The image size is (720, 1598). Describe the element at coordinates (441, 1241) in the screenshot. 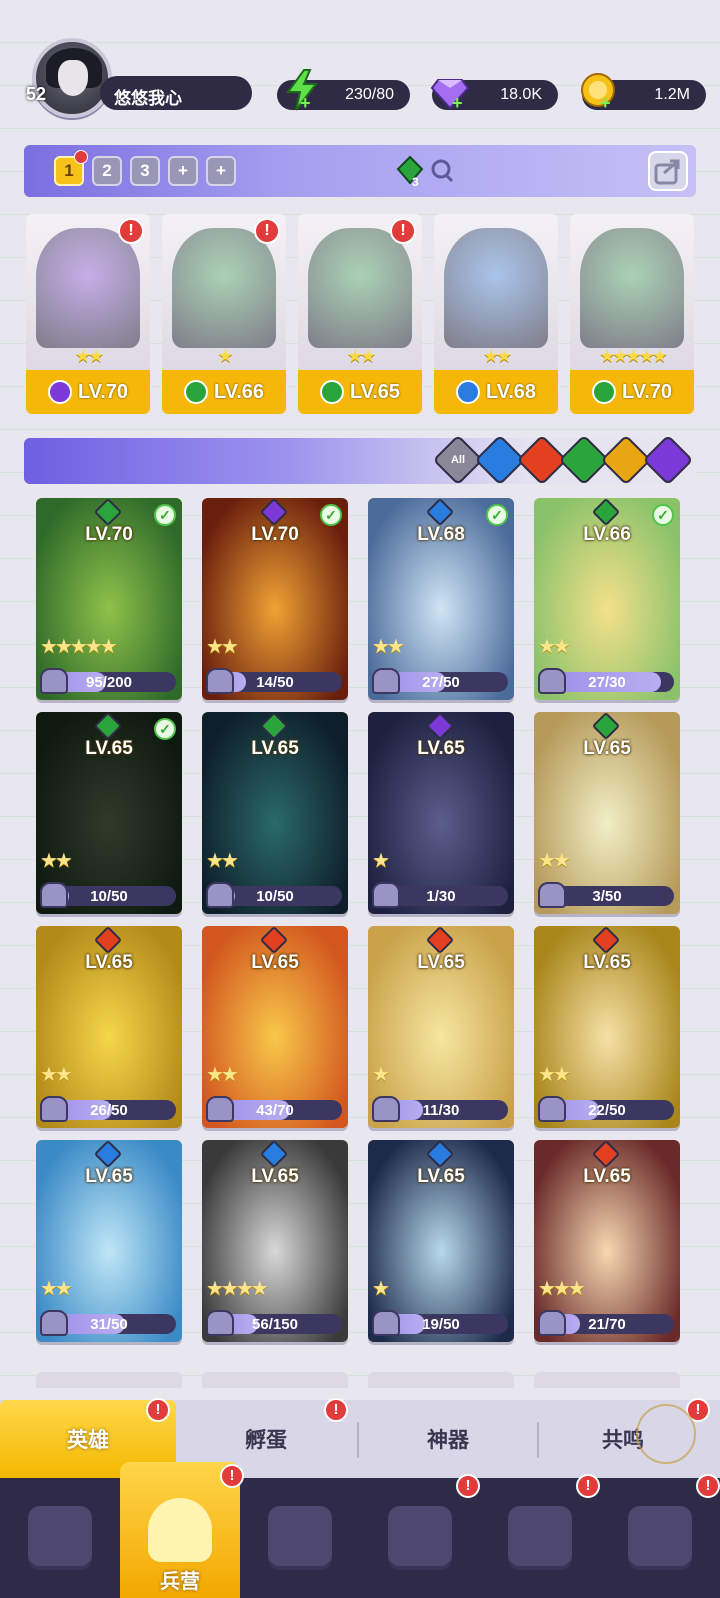

I see `hero-card: LV.65 ★ 19/50` at that location.